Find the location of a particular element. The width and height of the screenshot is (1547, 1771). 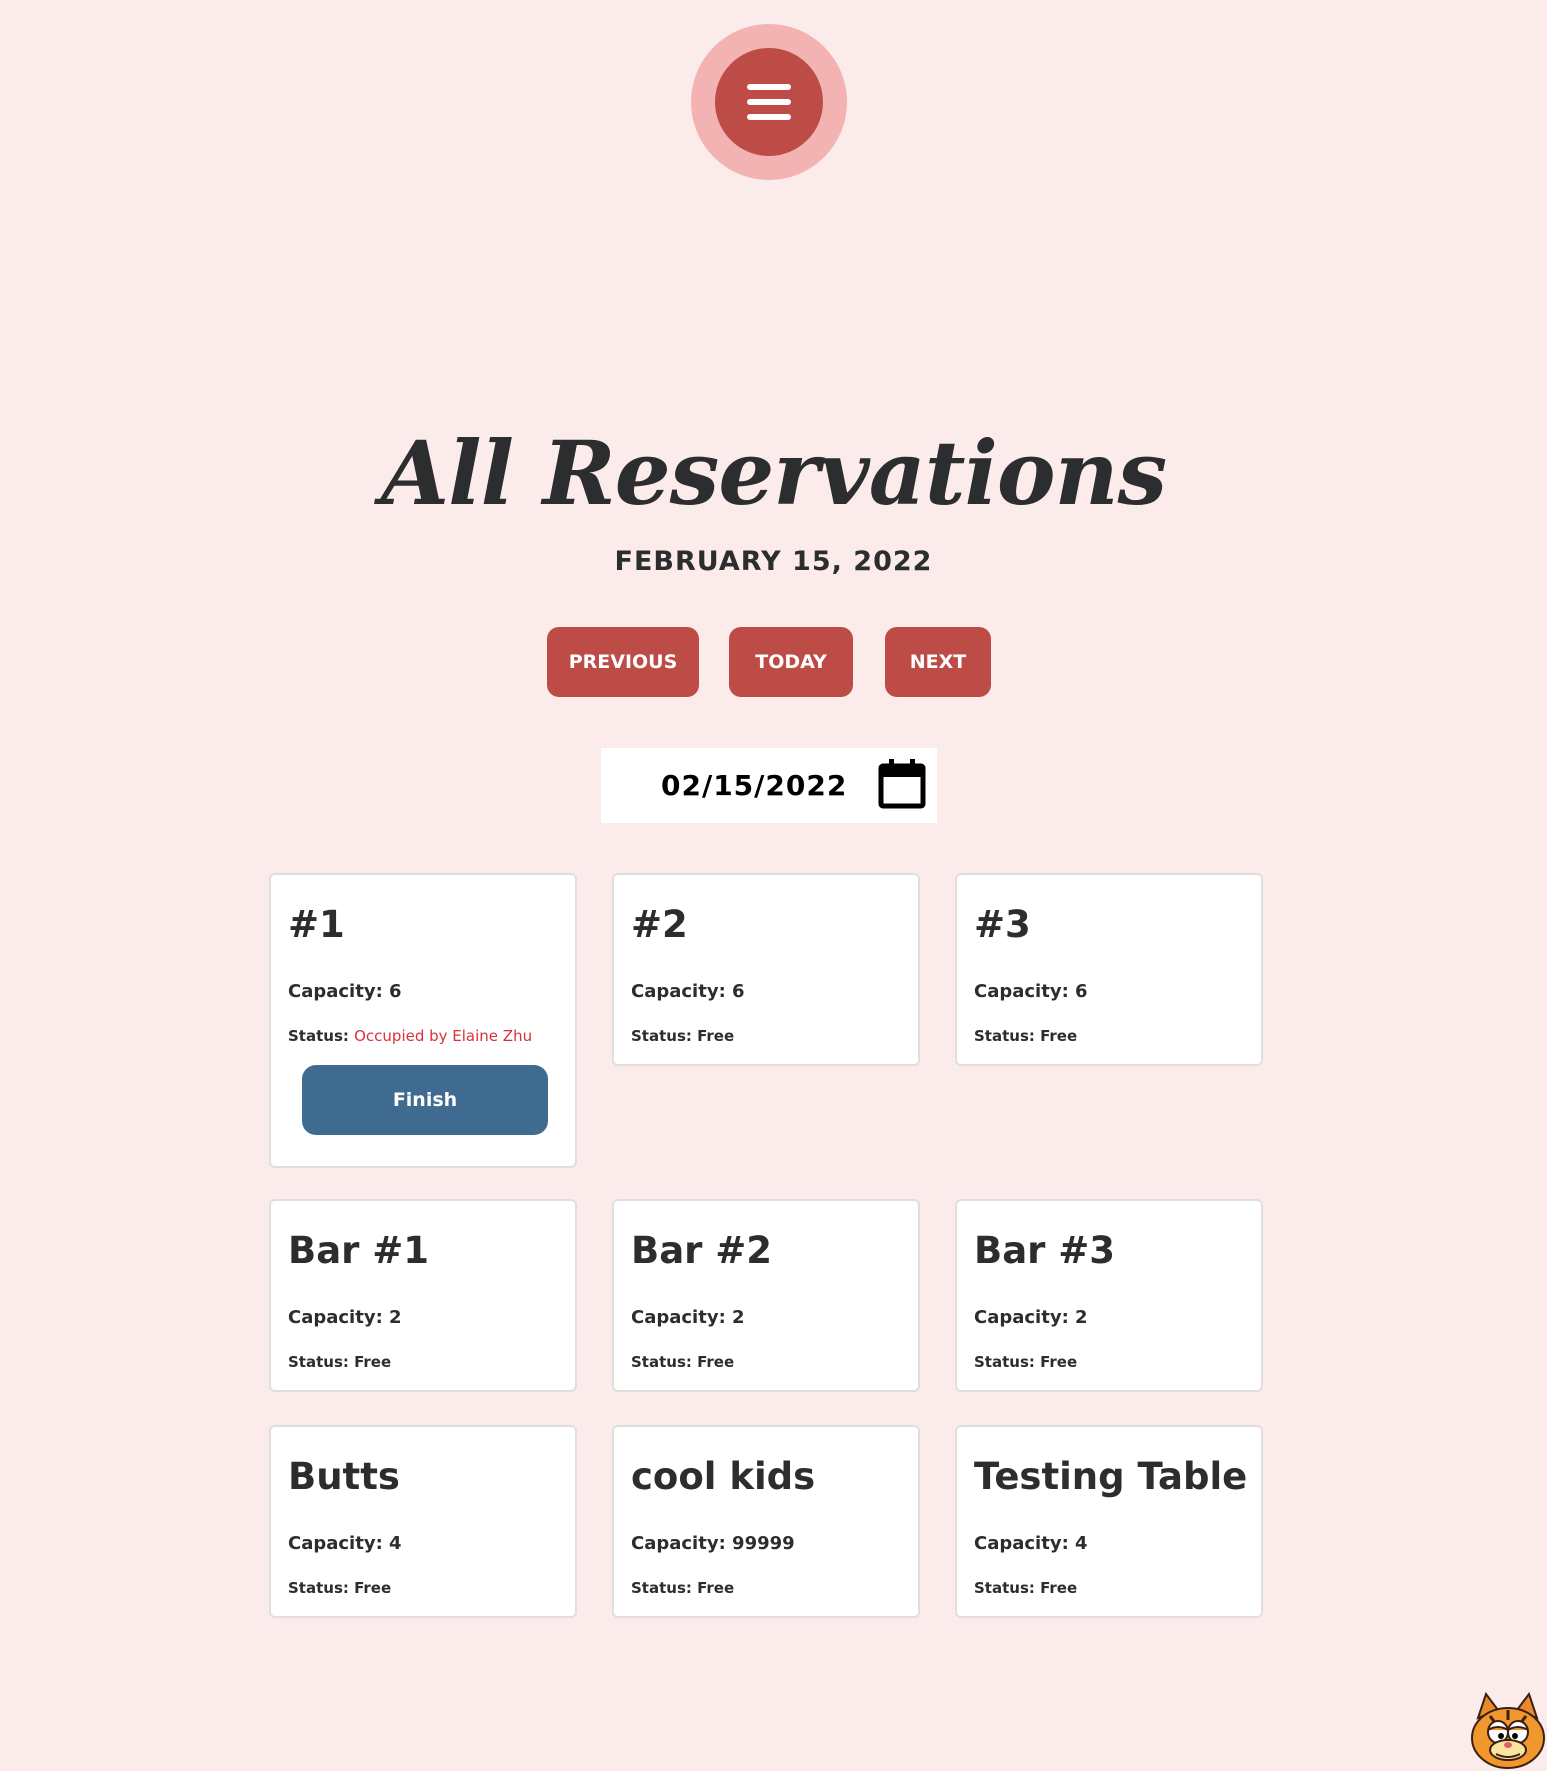

table-card: Bar #3 Capacity: 2 Status: Free is located at coordinates (1109, 1295).